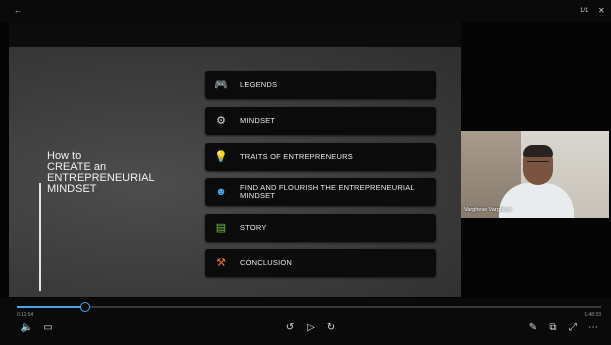  I want to click on seek-bar, so click(309, 307).